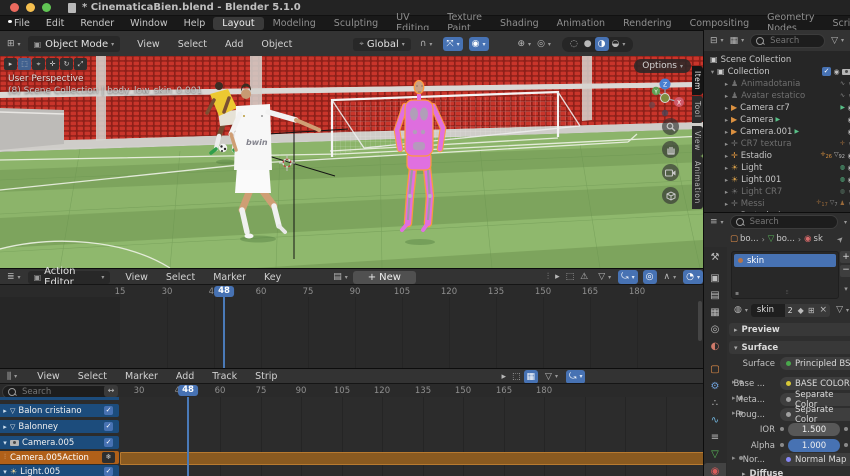 The width and height of the screenshot is (850, 476). I want to click on proportional-edit-dropdown: ◉ ▾, so click(478, 44).